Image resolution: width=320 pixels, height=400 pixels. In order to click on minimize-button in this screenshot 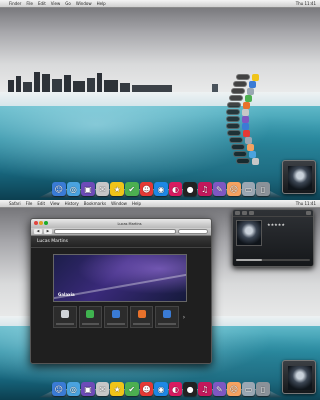, I will do `click(41, 223)`.